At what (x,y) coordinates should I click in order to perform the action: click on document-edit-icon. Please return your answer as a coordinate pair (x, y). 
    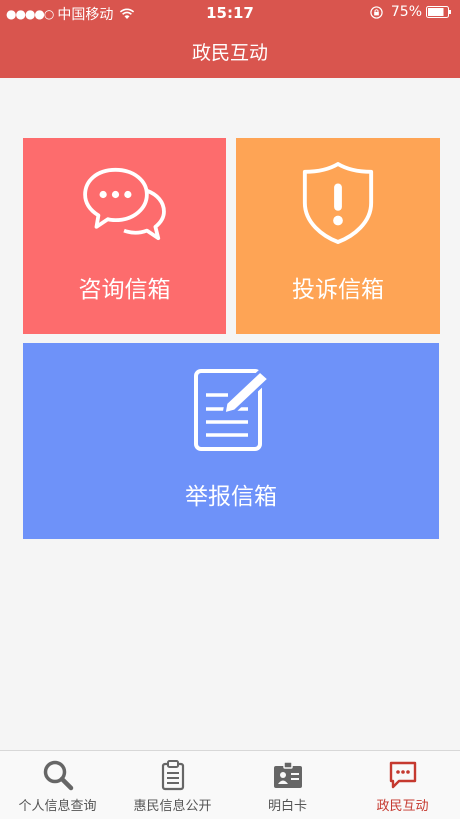
    Looking at the image, I should click on (233, 409).